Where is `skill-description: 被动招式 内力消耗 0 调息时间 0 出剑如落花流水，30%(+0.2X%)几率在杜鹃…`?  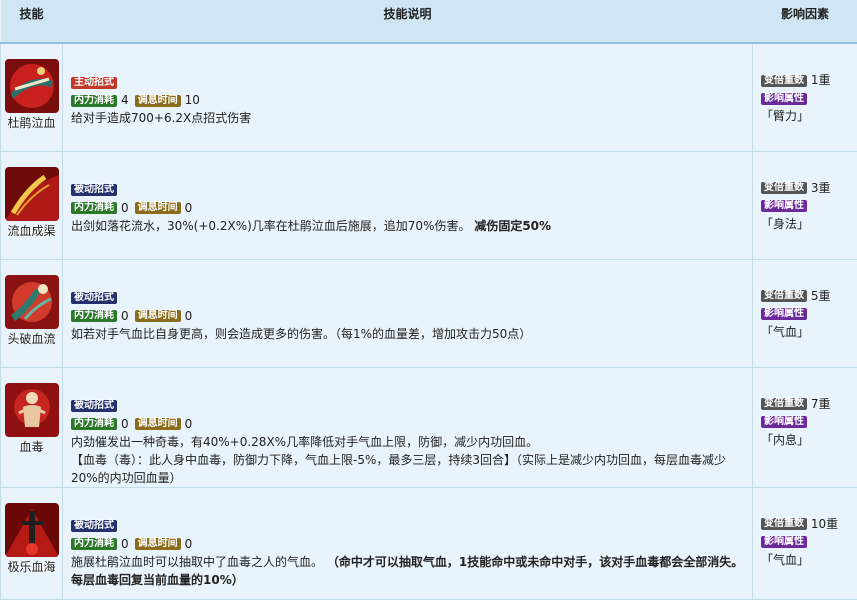
skill-description: 被动招式 内力消耗 0 调息时间 0 出剑如落花流水，30%(+0.2X%)几率在杜鹃… is located at coordinates (408, 205).